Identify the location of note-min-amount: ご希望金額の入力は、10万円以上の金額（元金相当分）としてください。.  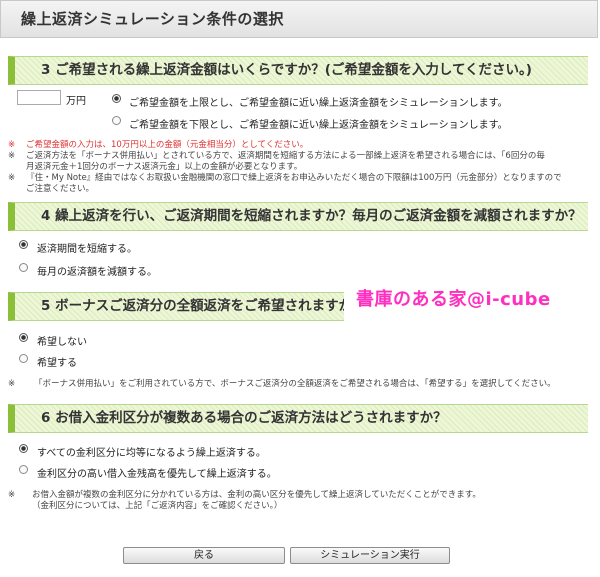
(167, 145).